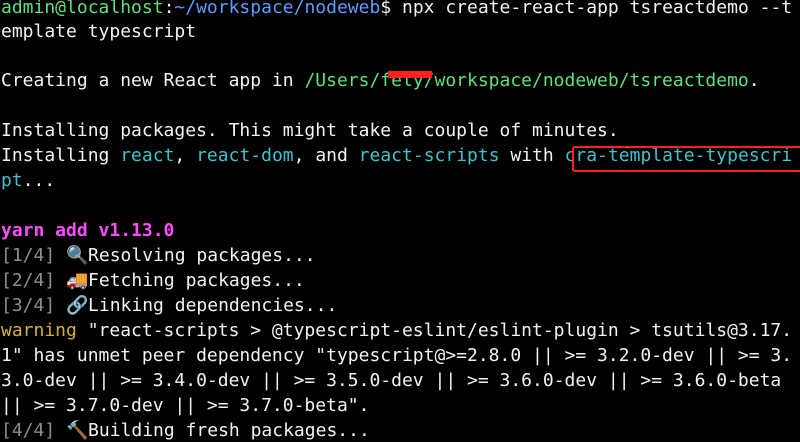 Image resolution: width=800 pixels, height=442 pixels. What do you see at coordinates (245, 155) in the screenshot?
I see `package-react-dom: react-dom` at bounding box center [245, 155].